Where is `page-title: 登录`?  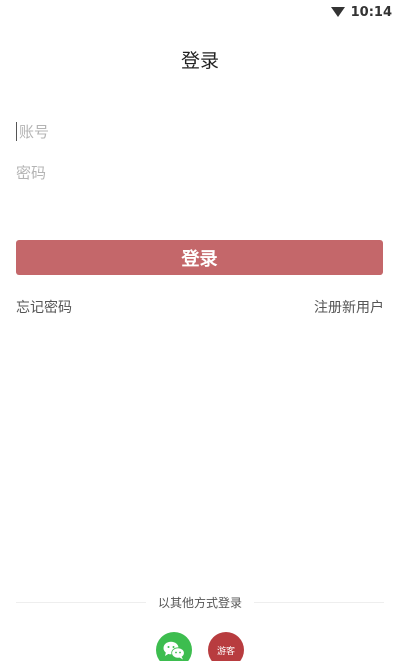
page-title: 登录 is located at coordinates (199, 61).